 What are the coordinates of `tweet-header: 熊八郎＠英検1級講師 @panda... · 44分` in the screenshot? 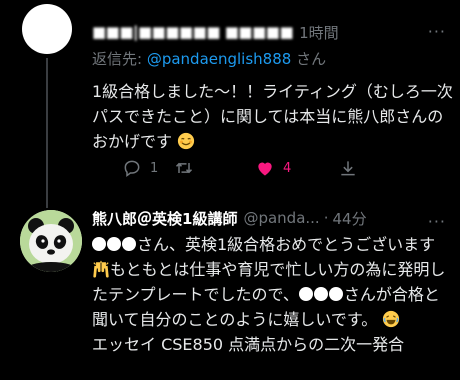 It's located at (273, 218).